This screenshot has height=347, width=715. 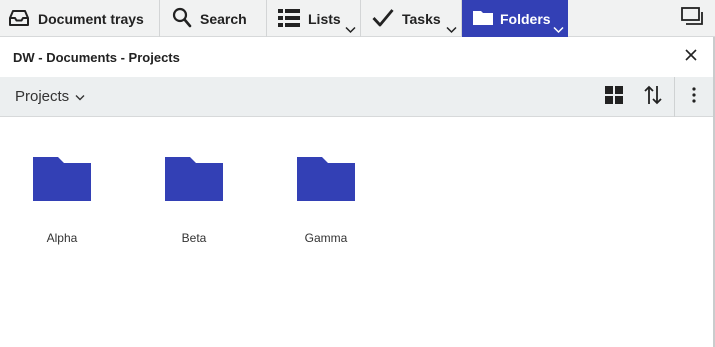 What do you see at coordinates (96, 57) in the screenshot?
I see `panel-title: DW - Documents - Projects` at bounding box center [96, 57].